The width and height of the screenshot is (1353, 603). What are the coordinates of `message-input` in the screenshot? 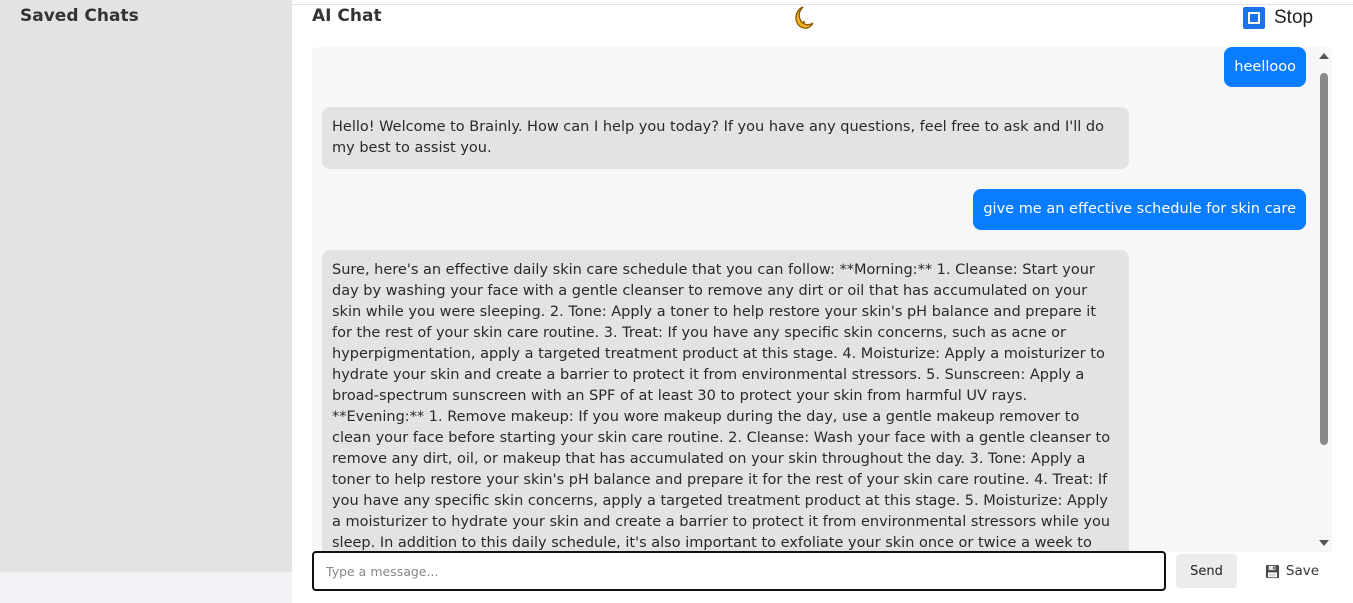 It's located at (739, 571).